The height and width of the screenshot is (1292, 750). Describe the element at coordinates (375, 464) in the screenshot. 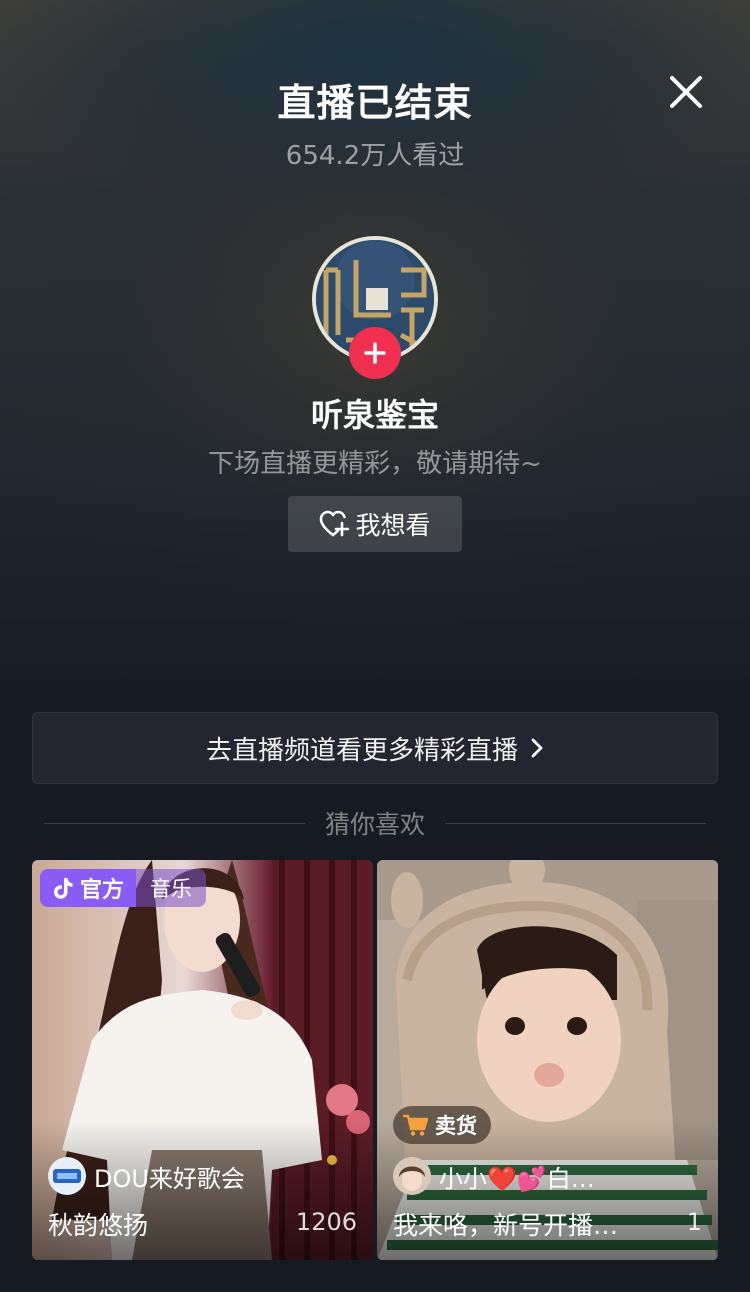

I see `host-tagline: 下场直播更精彩，敬请期待~` at that location.